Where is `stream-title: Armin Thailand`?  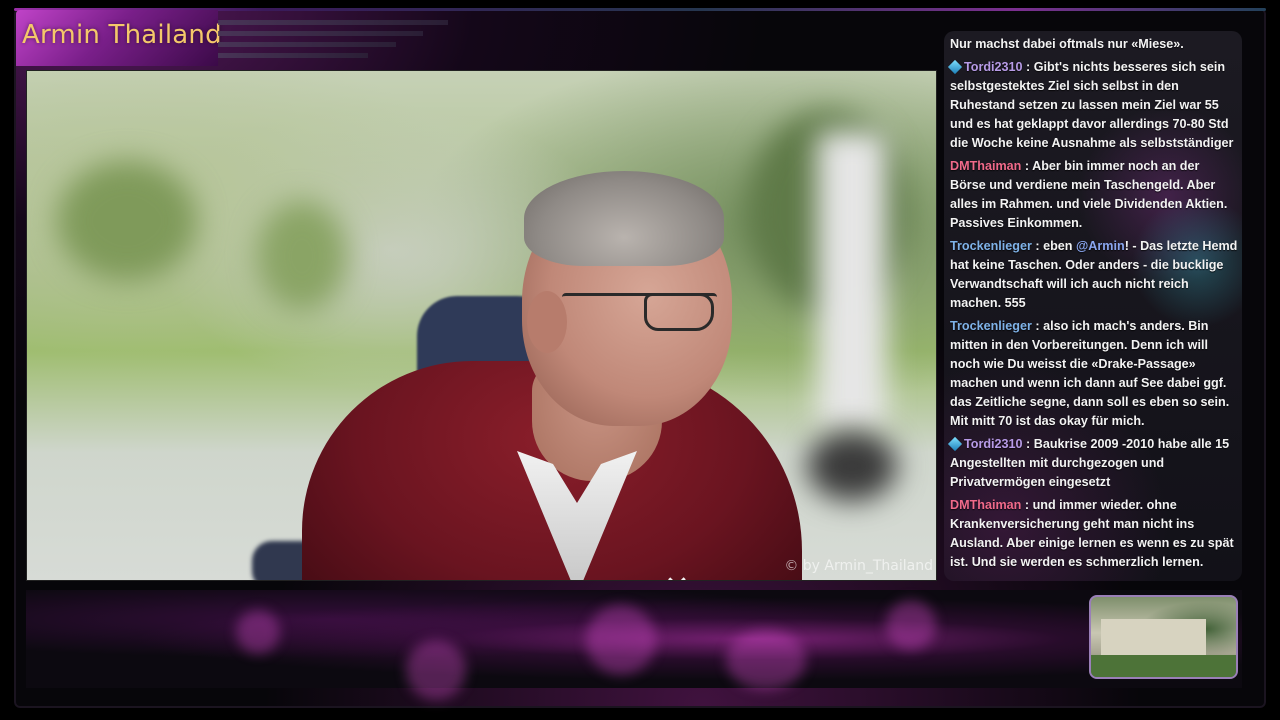 stream-title: Armin Thailand is located at coordinates (122, 35).